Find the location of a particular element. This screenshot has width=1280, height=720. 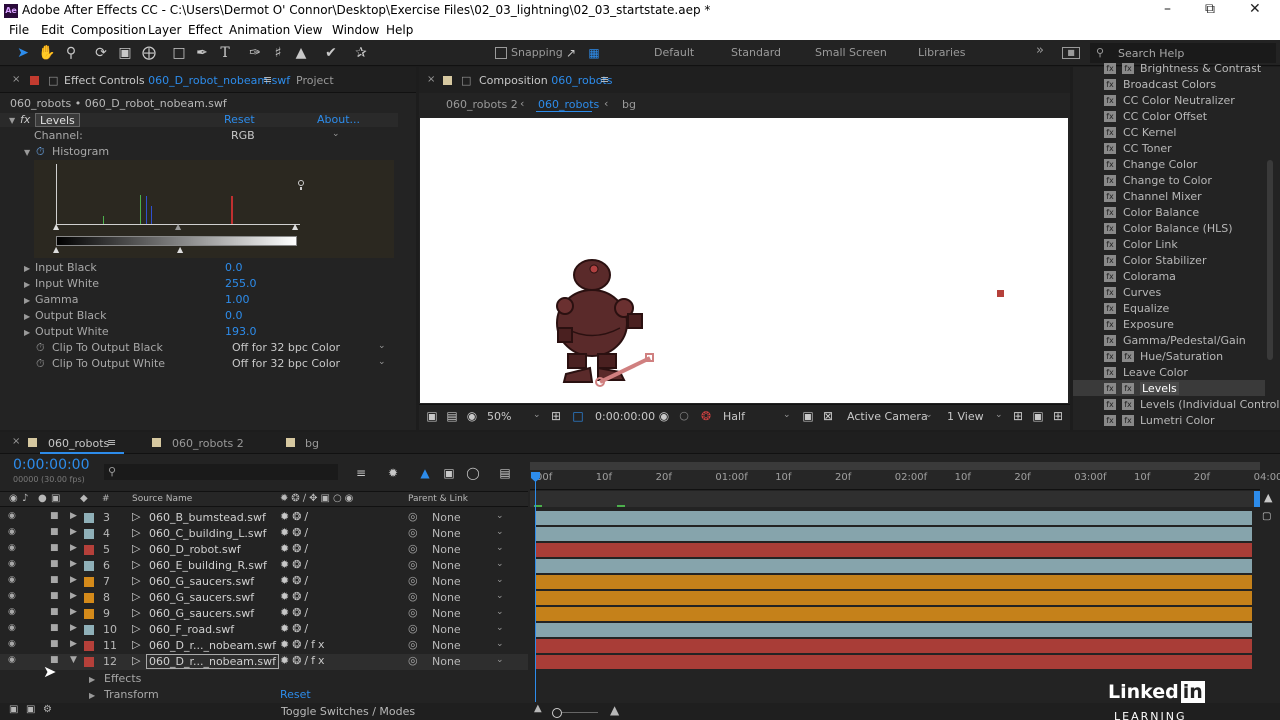

timeline-search-field: ⚲ is located at coordinates (221, 472).